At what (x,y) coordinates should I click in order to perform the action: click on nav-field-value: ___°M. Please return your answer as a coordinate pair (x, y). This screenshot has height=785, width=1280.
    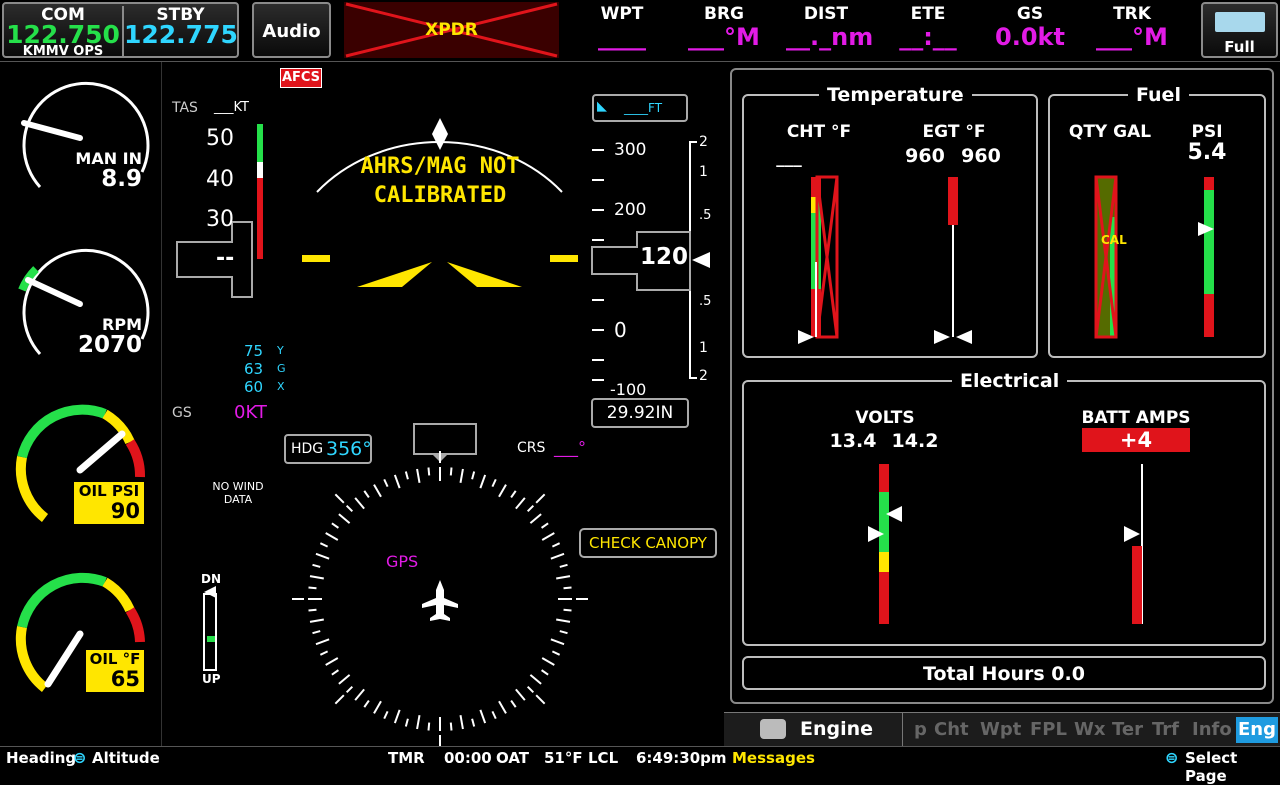
    Looking at the image, I should click on (724, 37).